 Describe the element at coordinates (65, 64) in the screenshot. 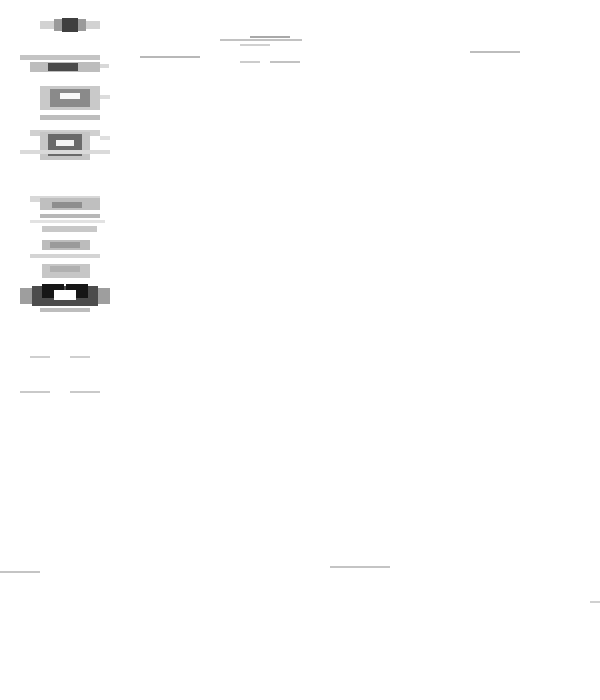

I see `folder-icon` at that location.